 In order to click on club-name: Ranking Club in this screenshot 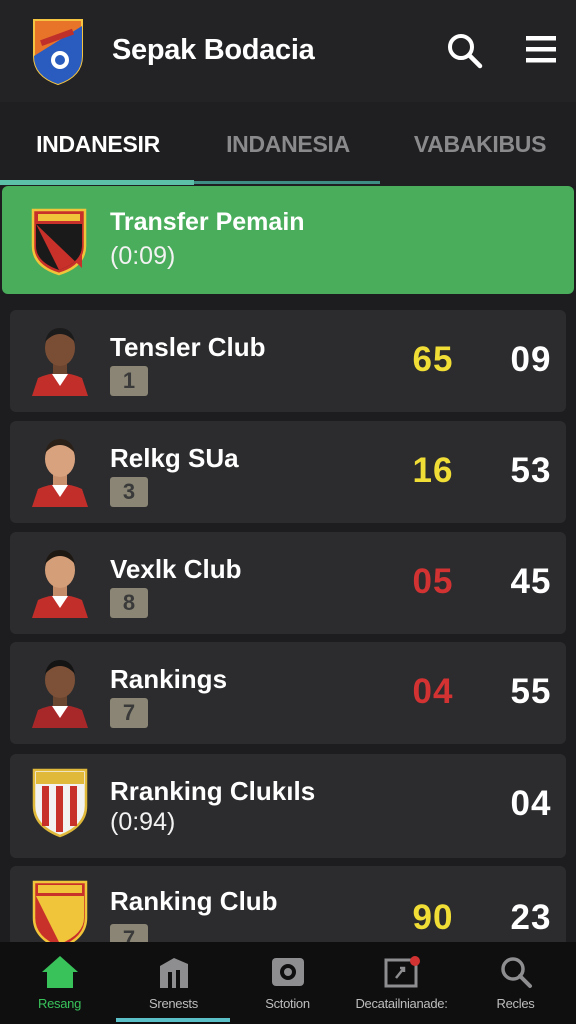, I will do `click(194, 901)`.